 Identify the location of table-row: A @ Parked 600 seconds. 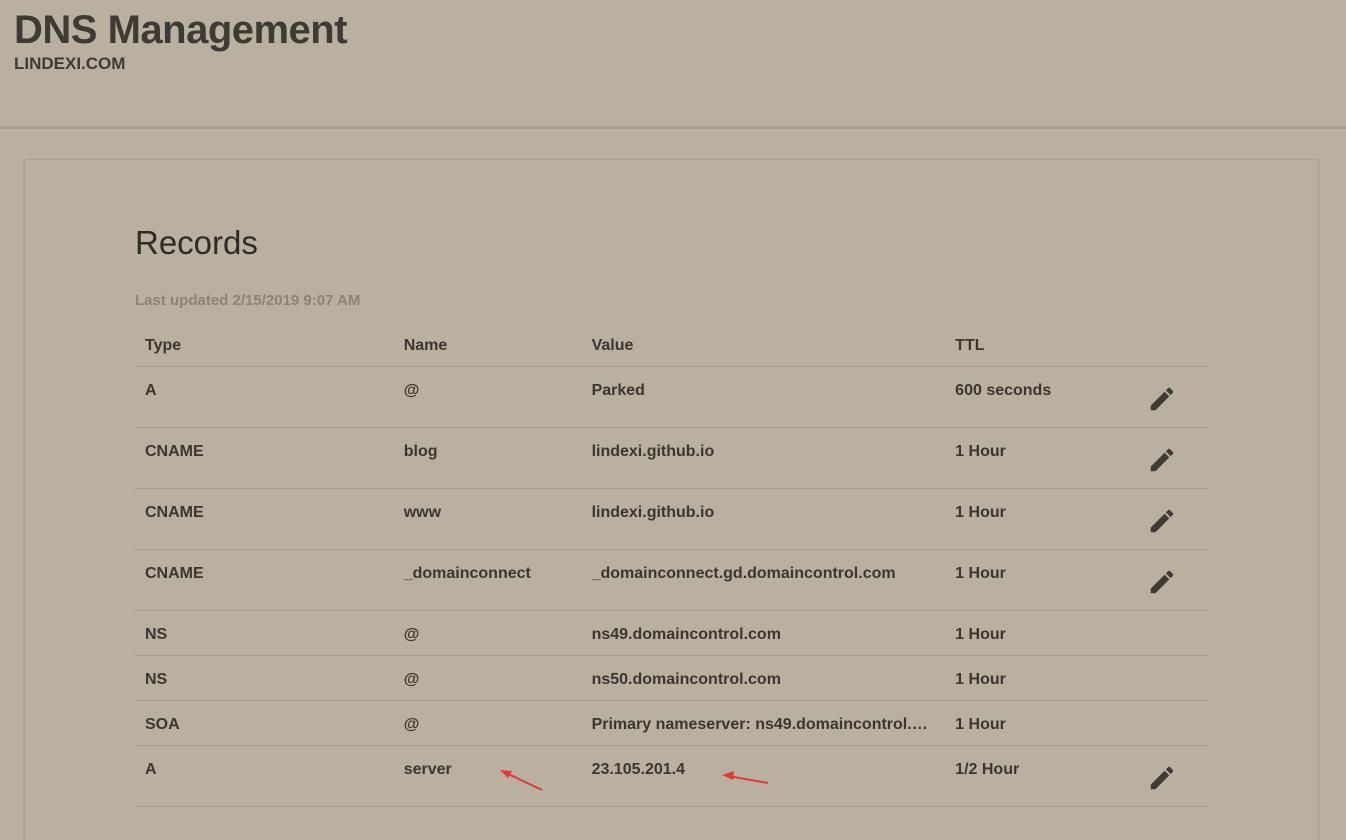
(671, 397).